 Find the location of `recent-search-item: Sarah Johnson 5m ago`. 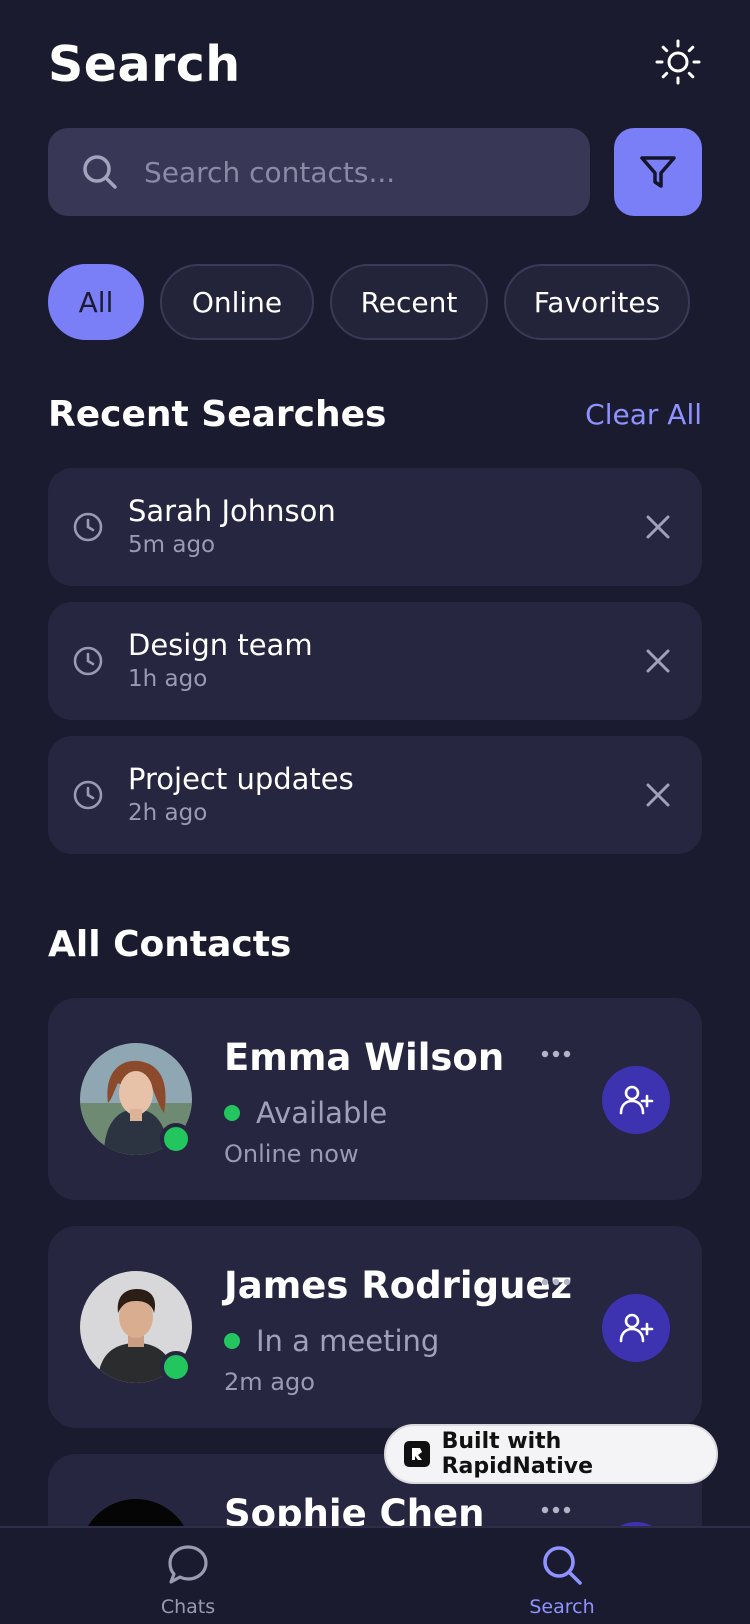

recent-search-item: Sarah Johnson 5m ago is located at coordinates (375, 527).